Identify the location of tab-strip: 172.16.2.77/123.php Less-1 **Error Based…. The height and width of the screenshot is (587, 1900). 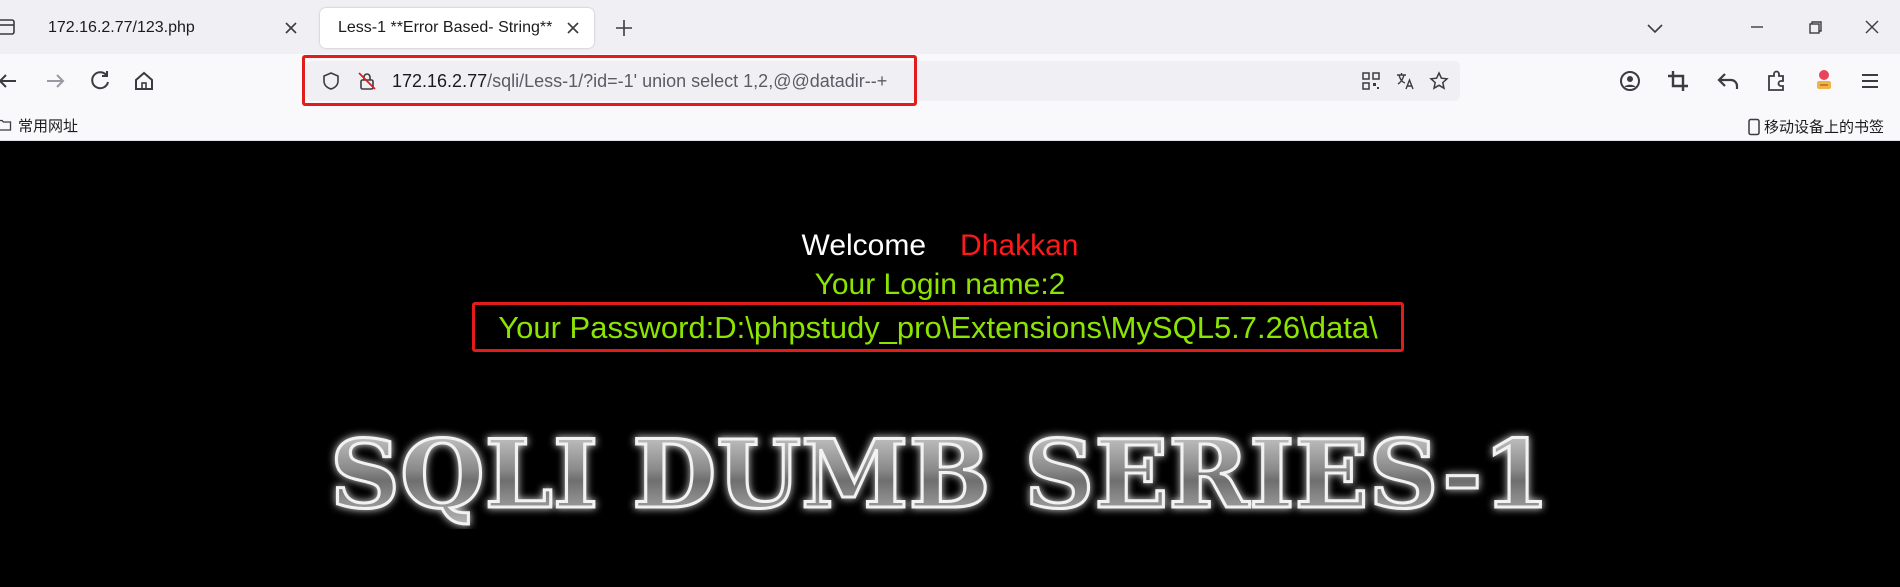
(950, 27).